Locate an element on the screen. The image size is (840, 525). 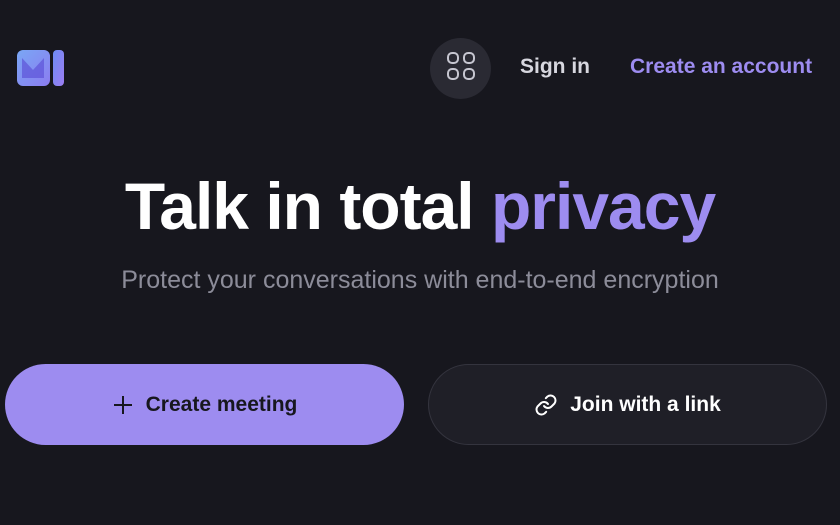
plus-icon is located at coordinates (123, 405).